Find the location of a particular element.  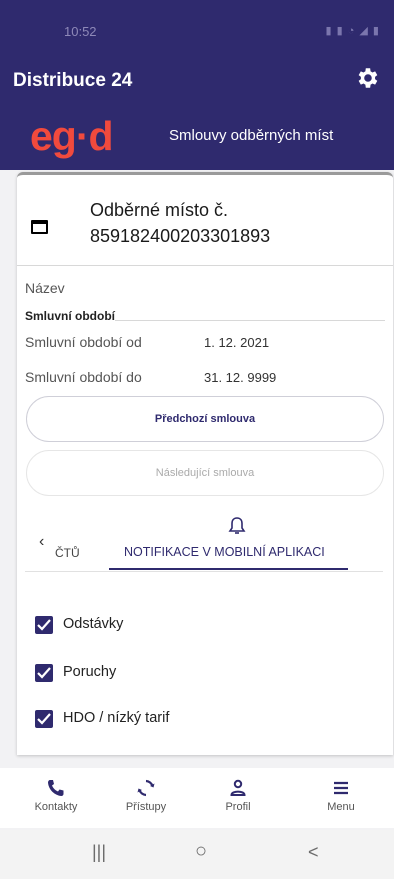

app-title: Distribuce 24 is located at coordinates (73, 80).